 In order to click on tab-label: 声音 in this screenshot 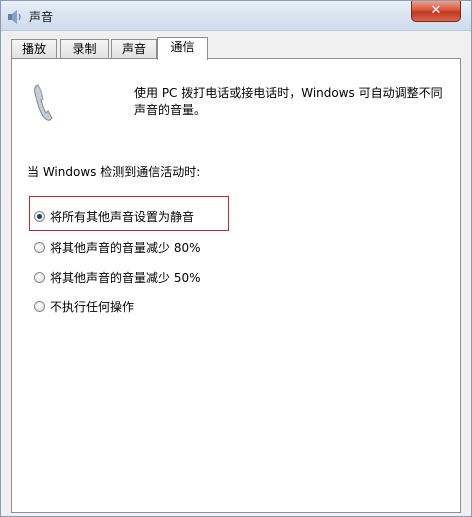, I will do `click(133, 49)`.